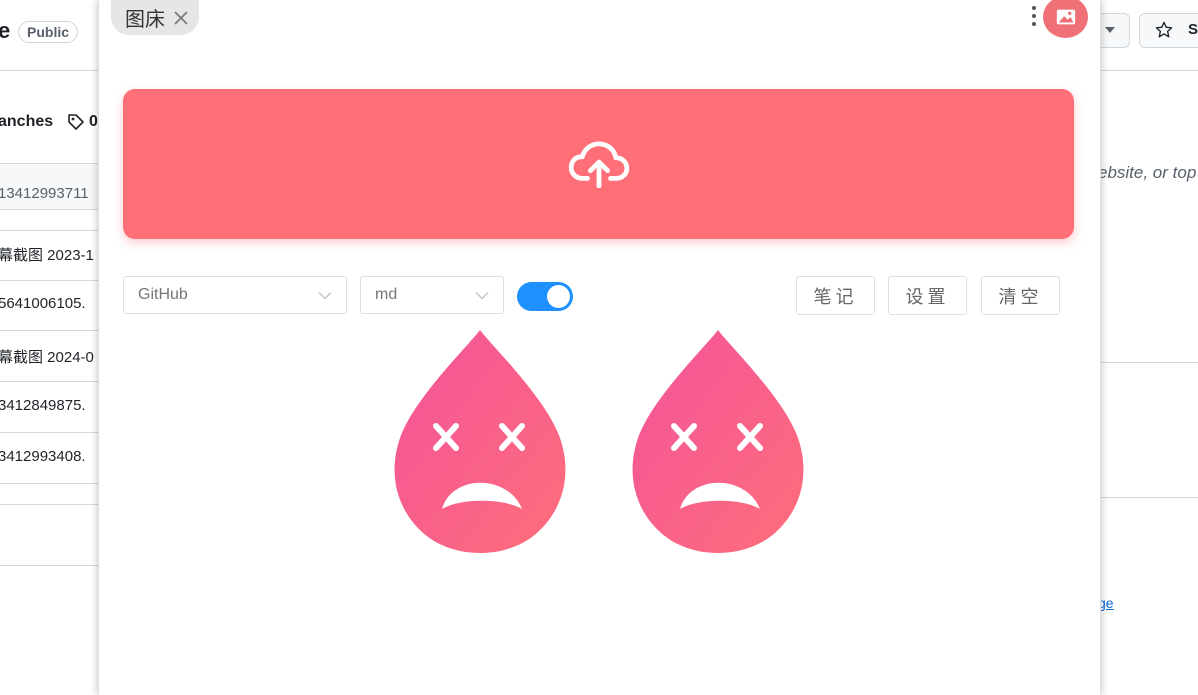 This screenshot has height=695, width=1198. I want to click on format-select: md, so click(432, 295).